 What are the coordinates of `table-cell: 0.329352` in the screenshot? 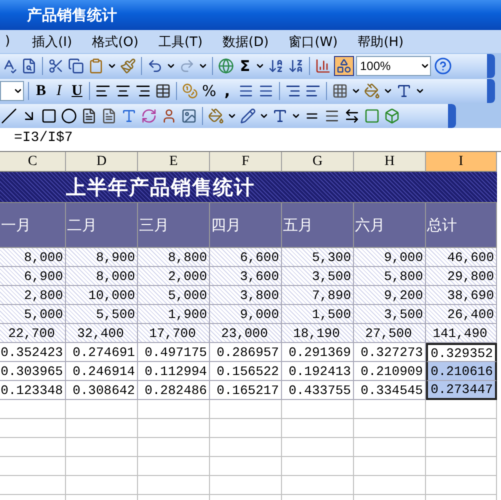 It's located at (461, 352).